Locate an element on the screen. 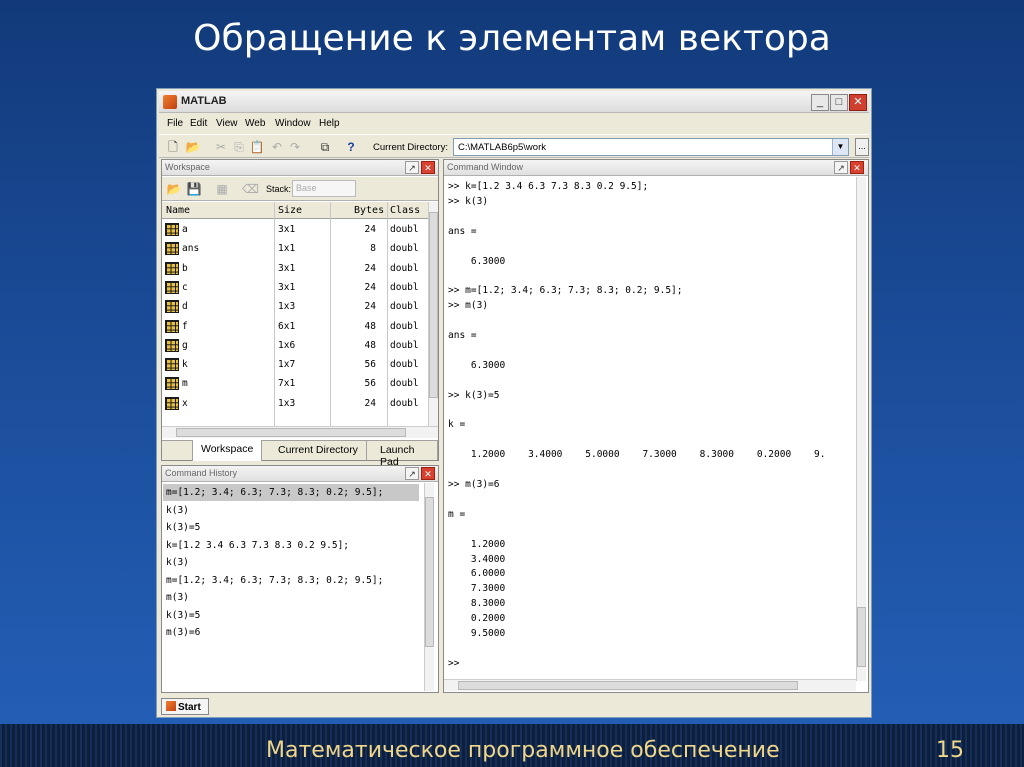  var-size: 3x1 is located at coordinates (287, 268).